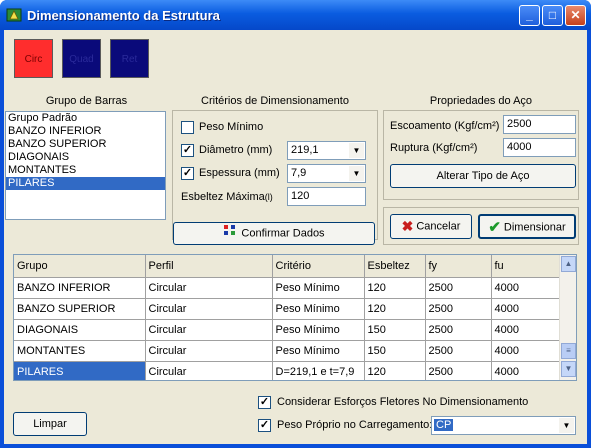  I want to click on espessura-checkbox: ✓, so click(187, 173).